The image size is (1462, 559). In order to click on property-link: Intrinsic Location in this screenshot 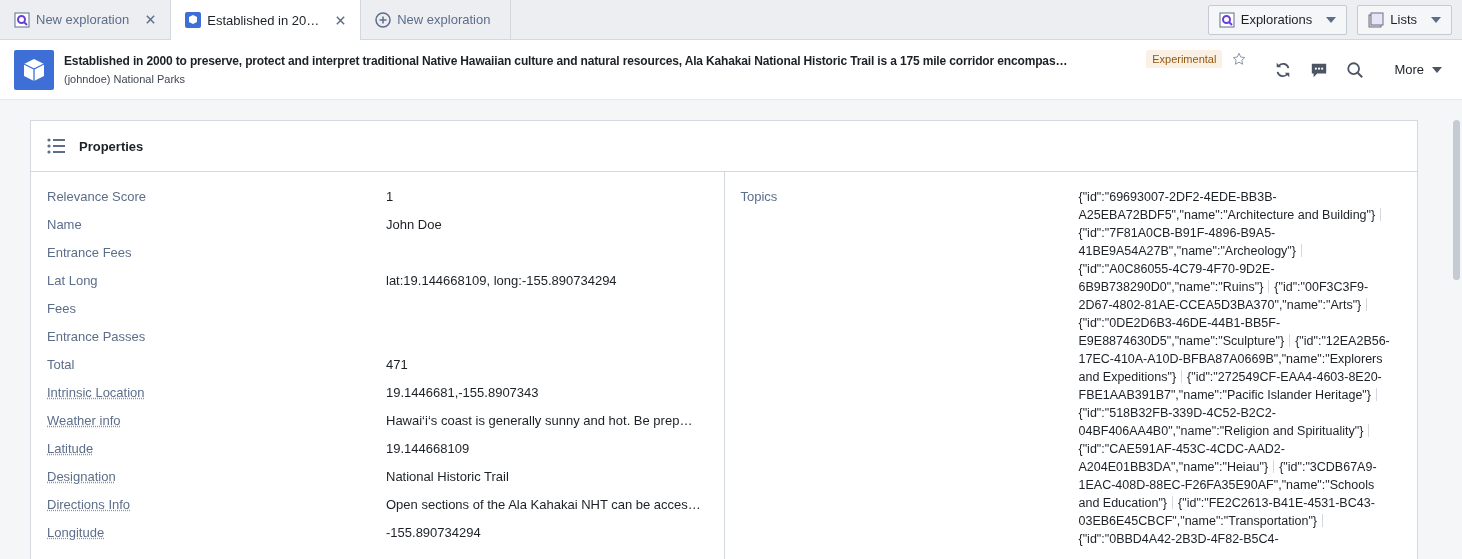, I will do `click(216, 393)`.